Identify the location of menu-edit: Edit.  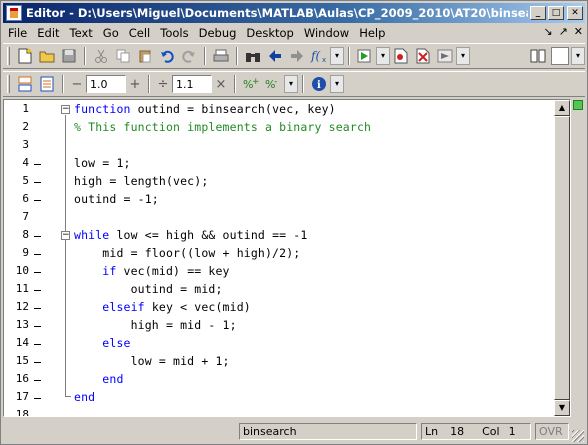
(48, 33).